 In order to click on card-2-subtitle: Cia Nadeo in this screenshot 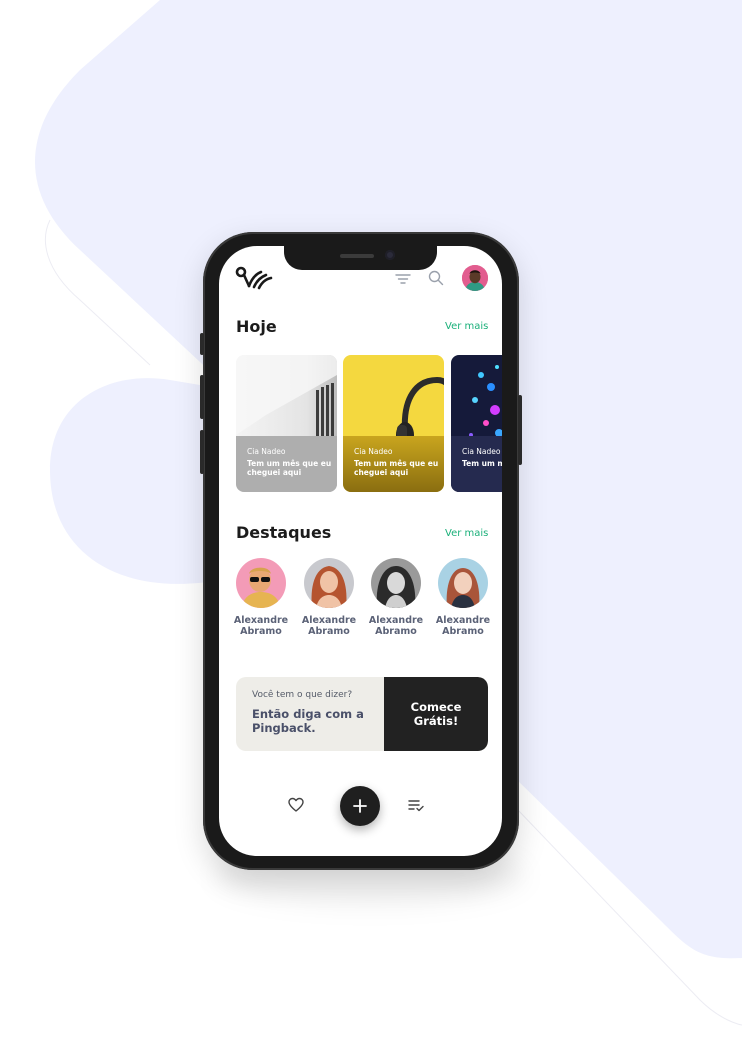, I will do `click(373, 451)`.